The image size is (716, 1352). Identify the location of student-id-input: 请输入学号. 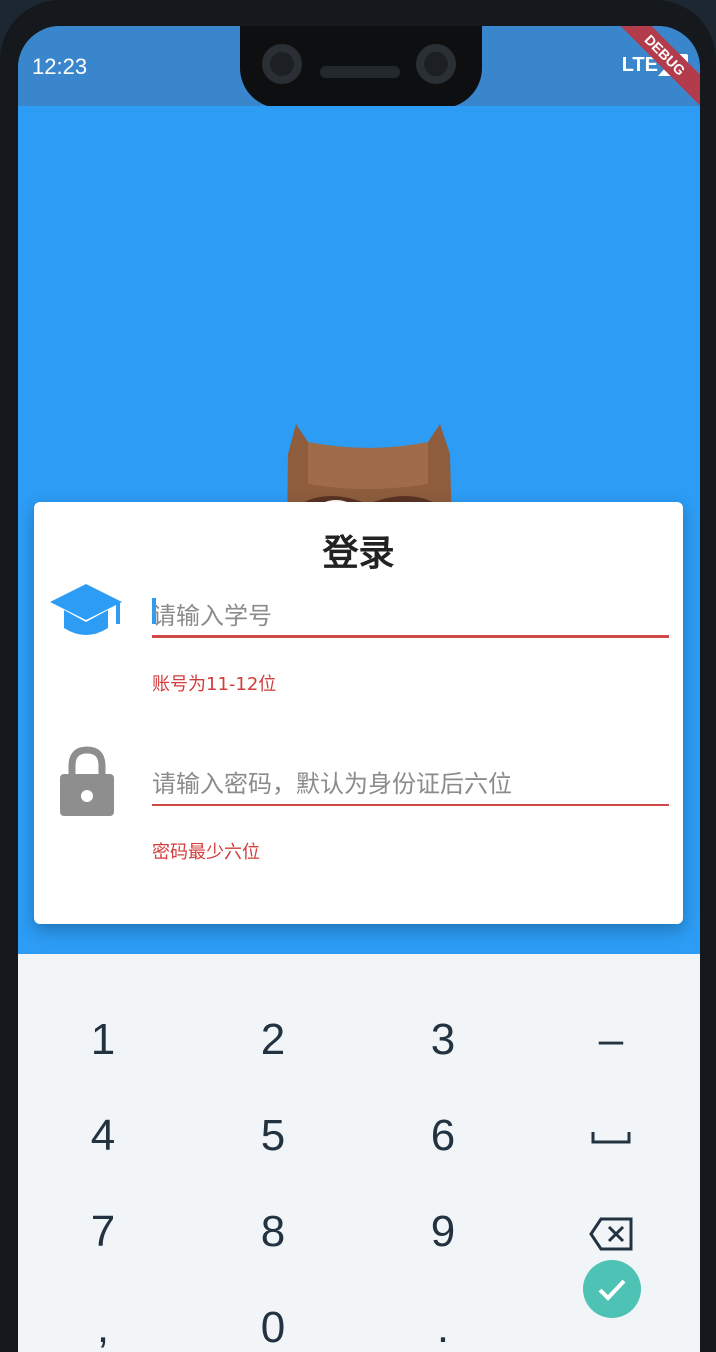
(410, 613).